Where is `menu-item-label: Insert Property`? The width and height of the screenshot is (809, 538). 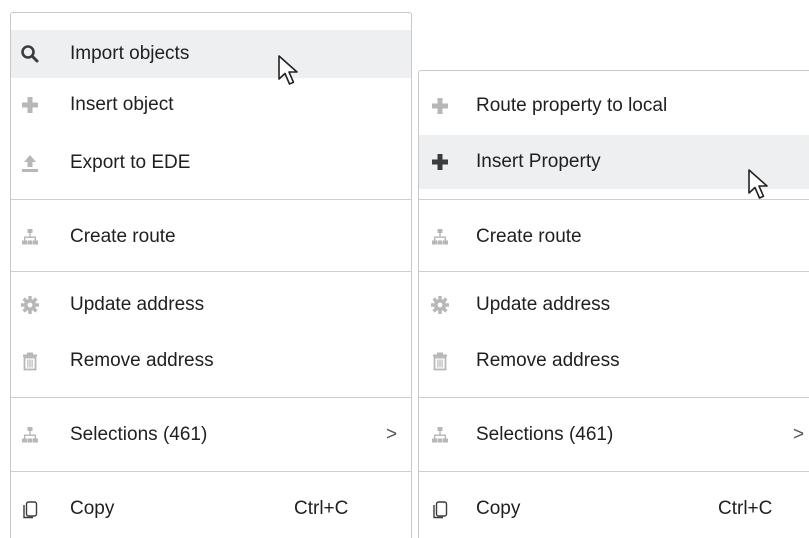 menu-item-label: Insert Property is located at coordinates (538, 161).